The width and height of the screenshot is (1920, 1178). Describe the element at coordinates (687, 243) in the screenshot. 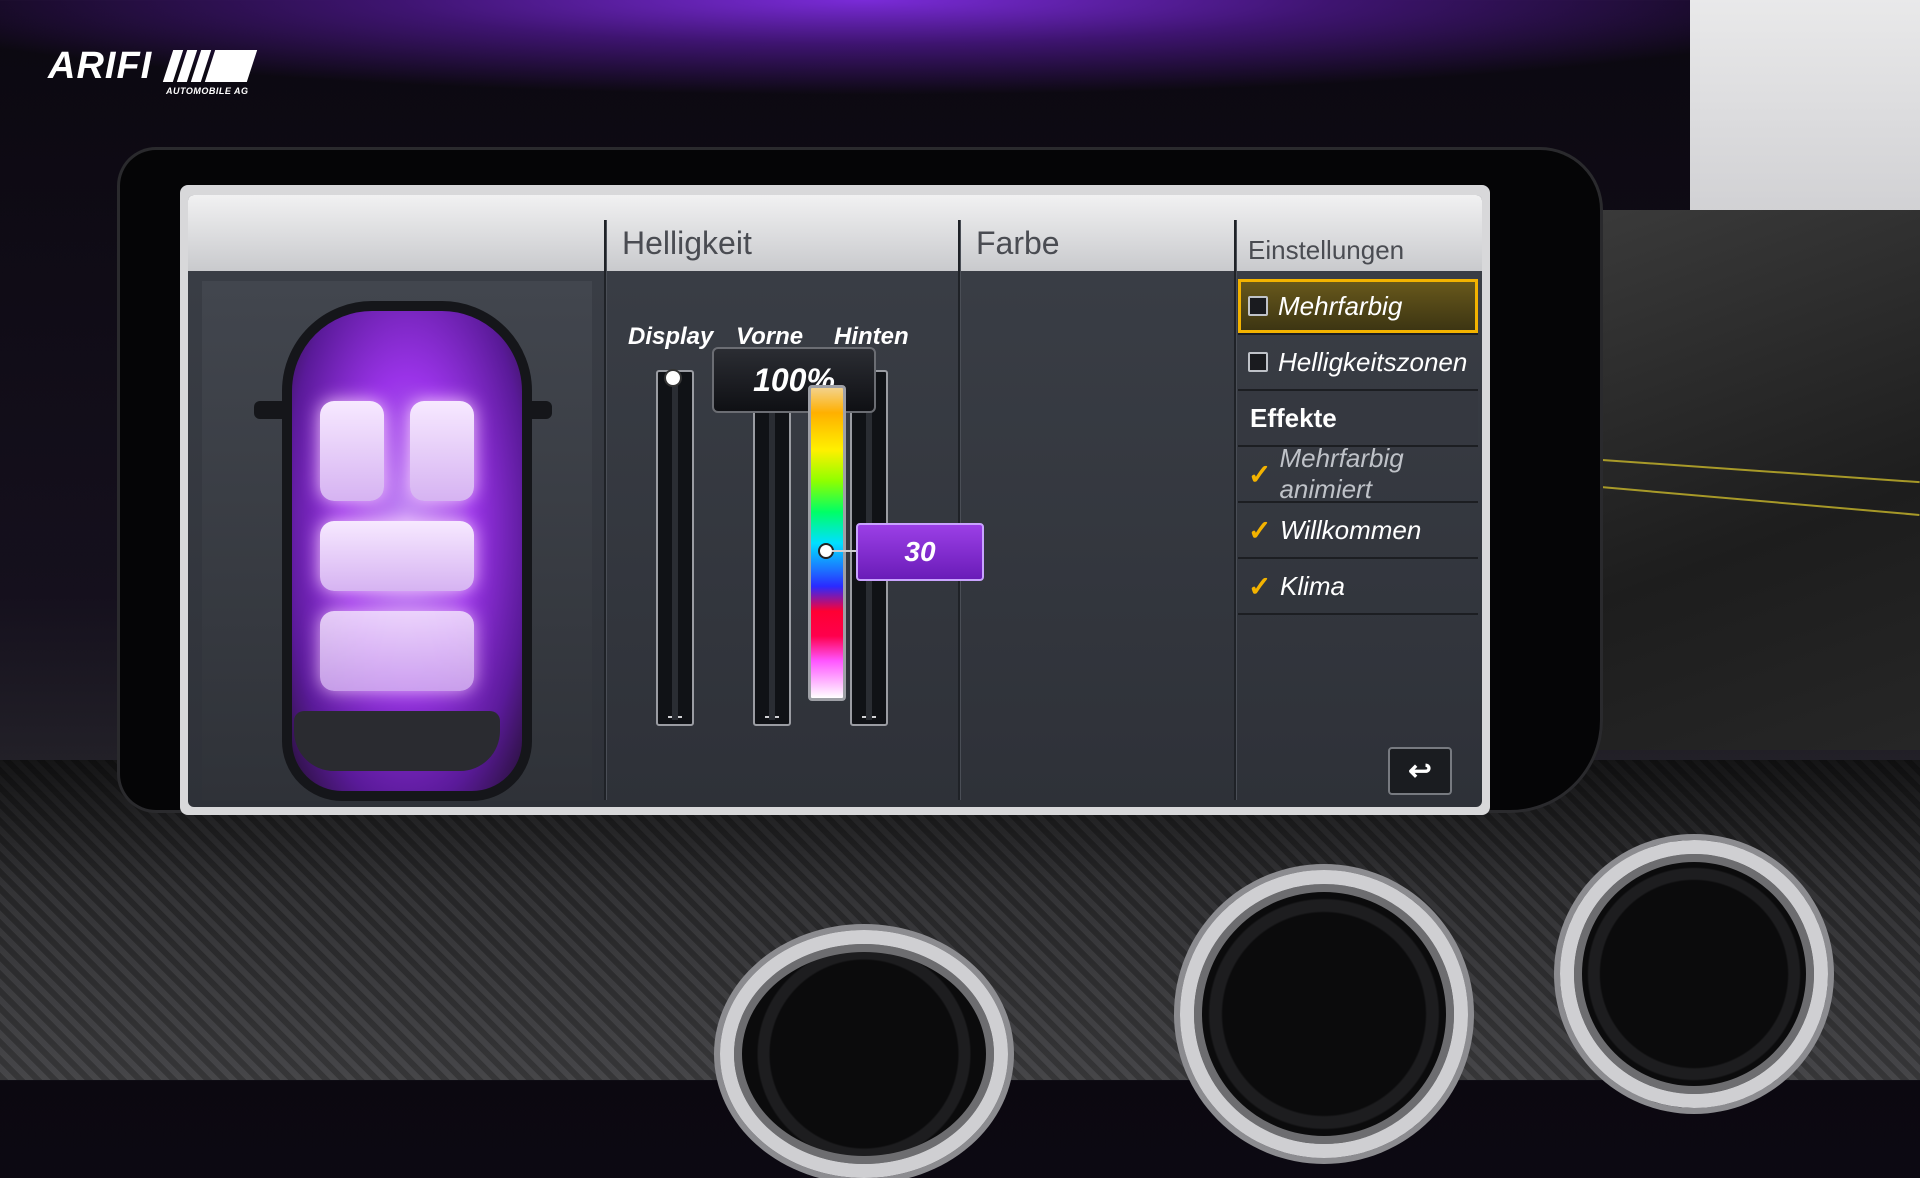

I see `brightness-title: Helligkeit` at that location.